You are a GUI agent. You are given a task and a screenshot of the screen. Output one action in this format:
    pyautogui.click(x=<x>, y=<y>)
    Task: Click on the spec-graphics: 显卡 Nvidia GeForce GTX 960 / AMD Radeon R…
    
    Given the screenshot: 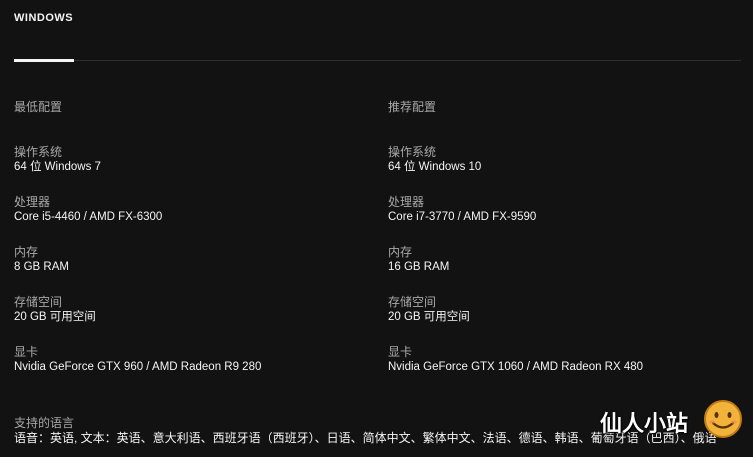 What is the action you would take?
    pyautogui.click(x=194, y=360)
    